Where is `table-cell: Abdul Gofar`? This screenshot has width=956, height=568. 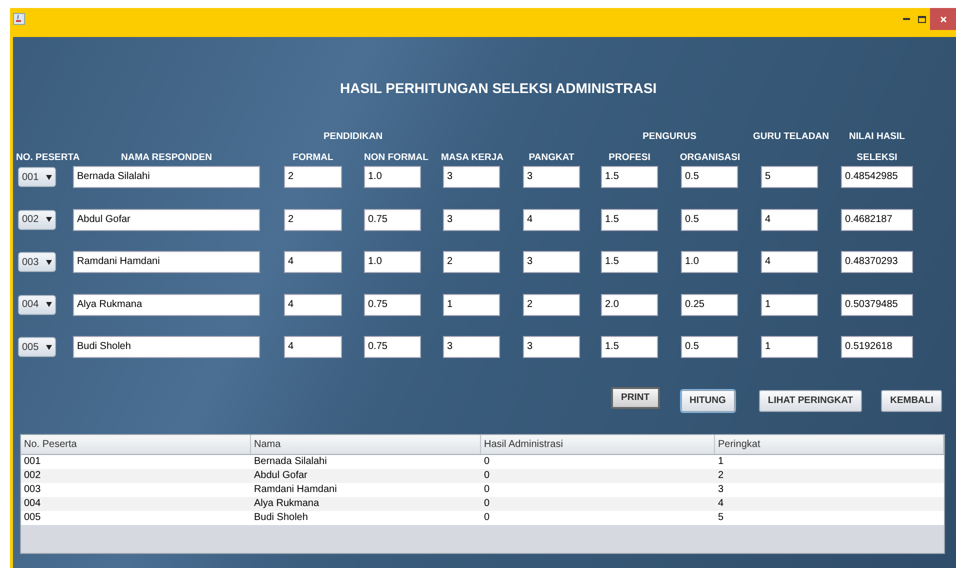
table-cell: Abdul Gofar is located at coordinates (281, 475).